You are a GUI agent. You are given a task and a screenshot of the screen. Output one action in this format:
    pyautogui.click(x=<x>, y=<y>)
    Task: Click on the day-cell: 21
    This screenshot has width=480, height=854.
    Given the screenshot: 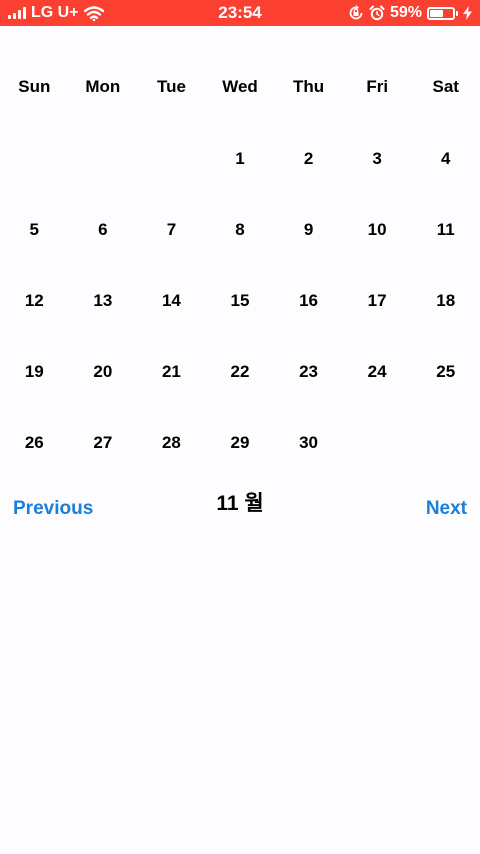 What is the action you would take?
    pyautogui.click(x=171, y=372)
    